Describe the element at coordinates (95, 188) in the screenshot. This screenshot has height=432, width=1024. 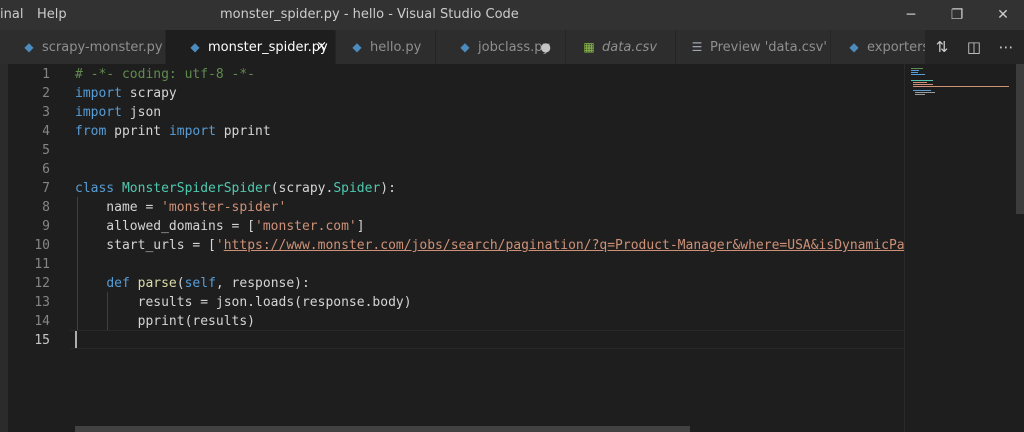
I see `code-token: class` at that location.